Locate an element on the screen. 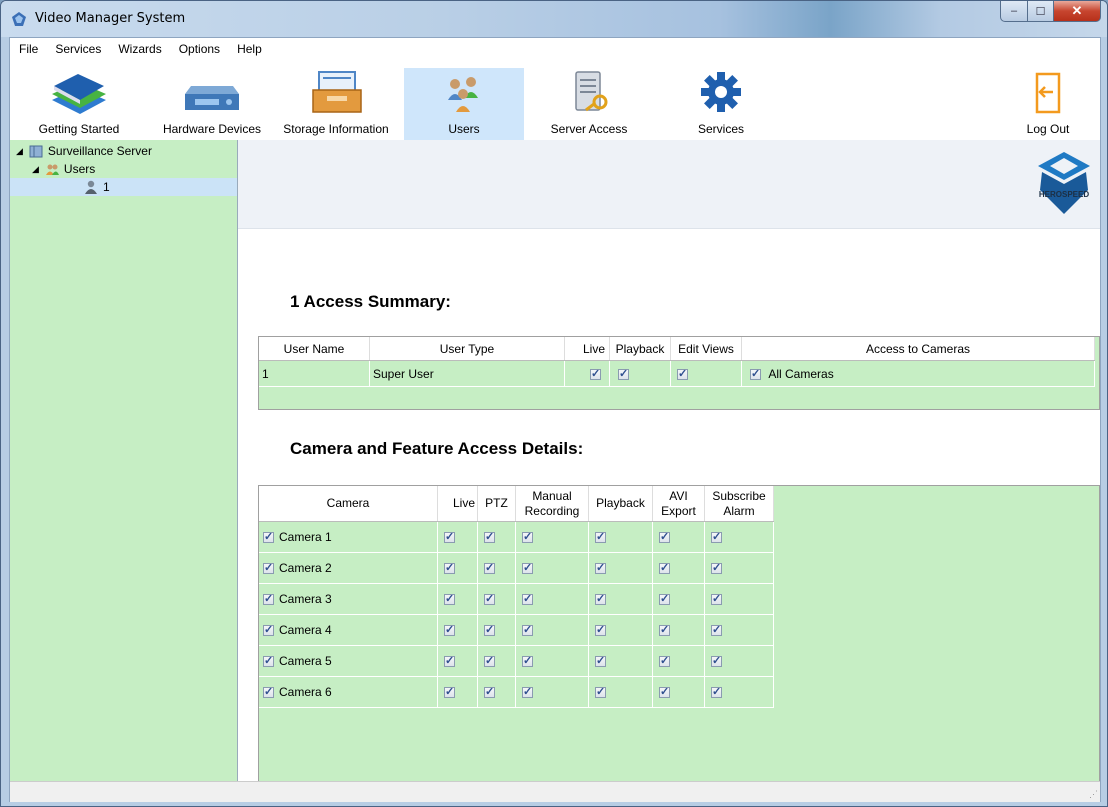 The width and height of the screenshot is (1108, 807). menu-help: Help is located at coordinates (249, 49).